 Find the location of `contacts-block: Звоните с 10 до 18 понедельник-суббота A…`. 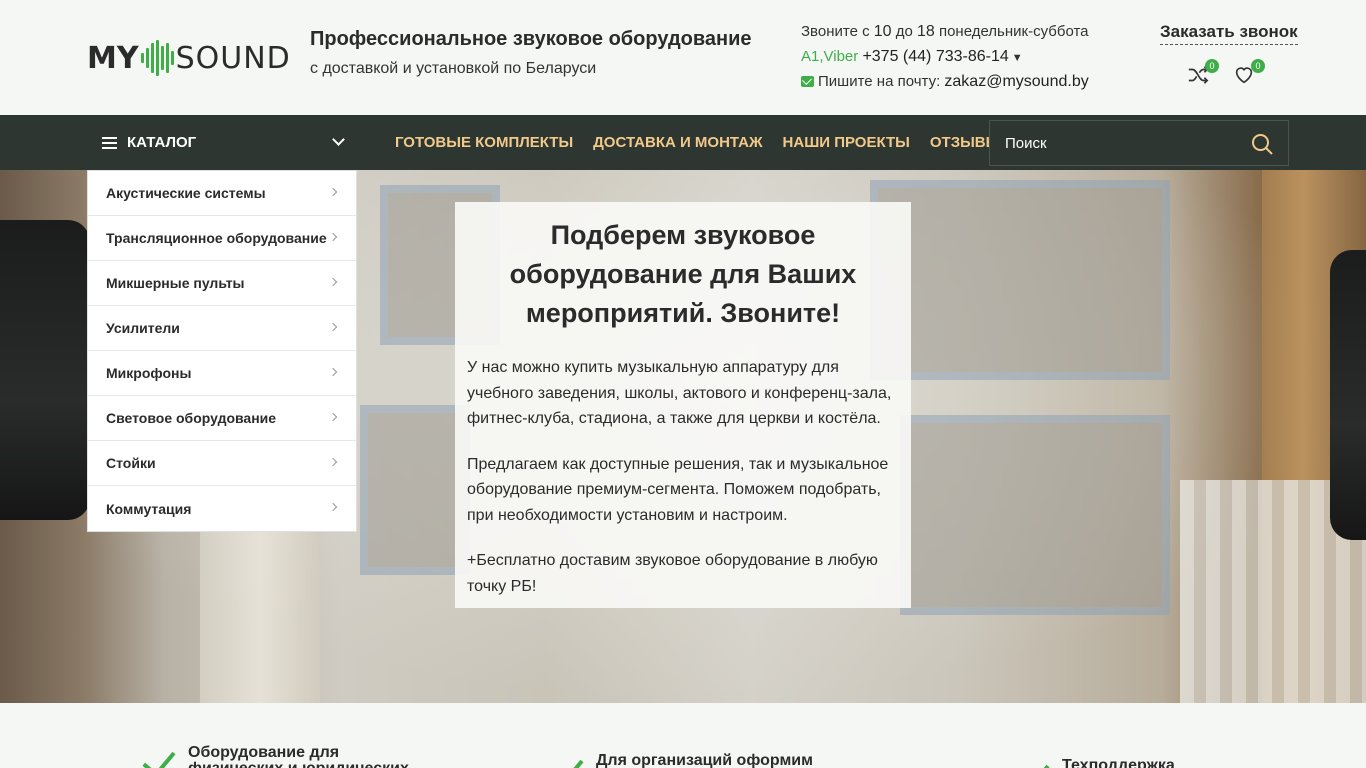

contacts-block: Звоните с 10 до 18 понедельник-суббота A… is located at coordinates (945, 59).